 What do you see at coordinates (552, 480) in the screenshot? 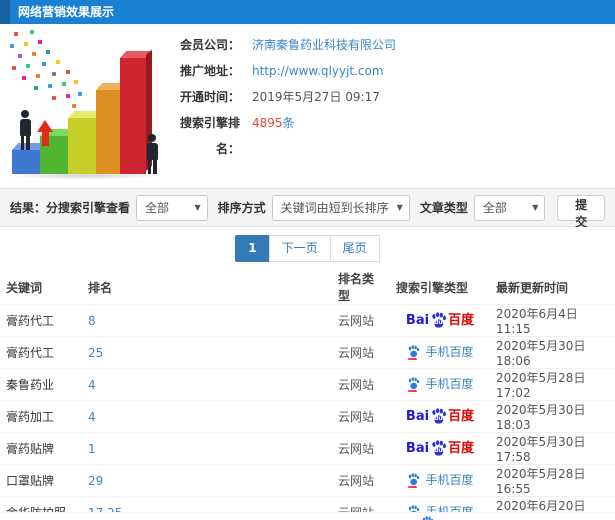
I see `updated-cell: 2020年5月28日 16:55` at bounding box center [552, 480].